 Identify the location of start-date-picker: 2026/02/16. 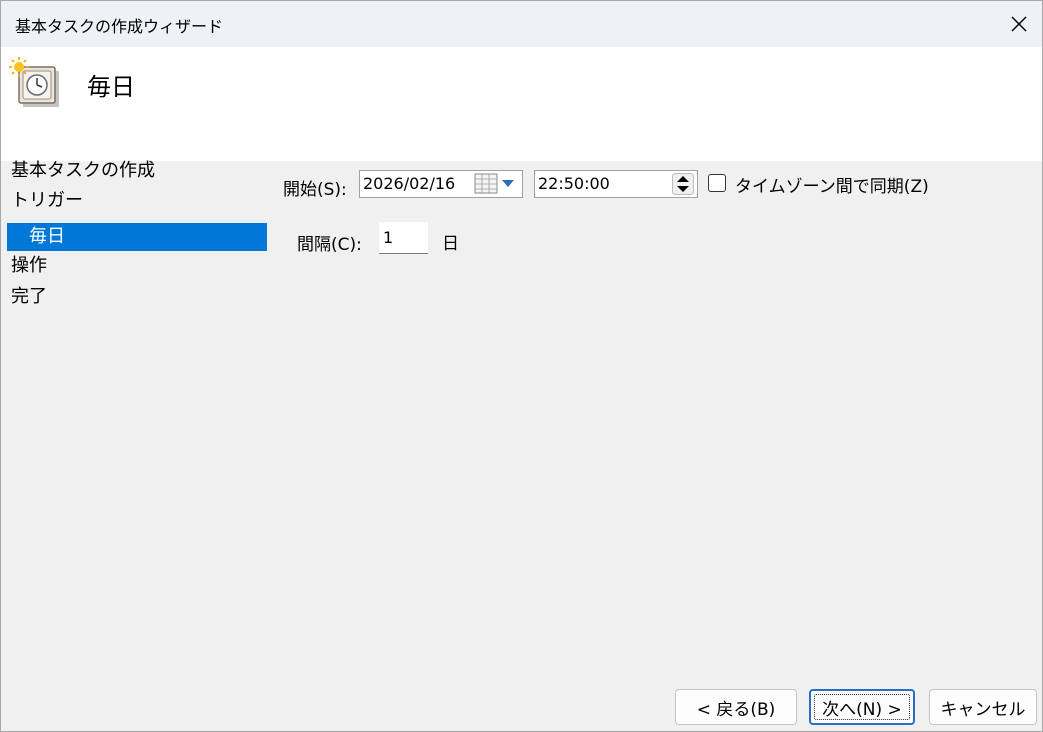
(441, 184).